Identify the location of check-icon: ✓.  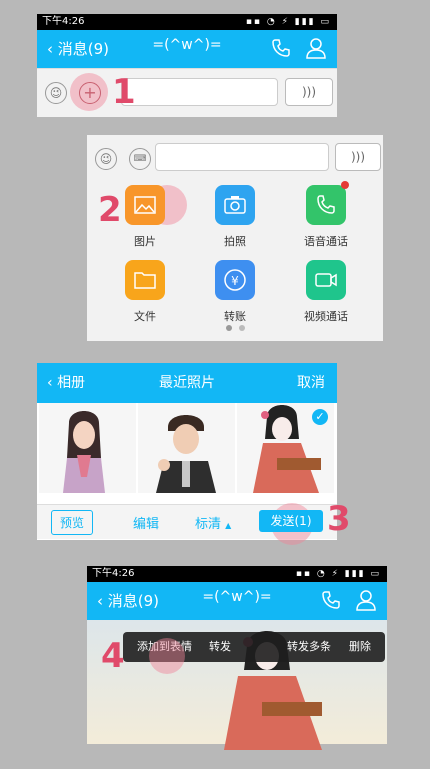
(320, 417).